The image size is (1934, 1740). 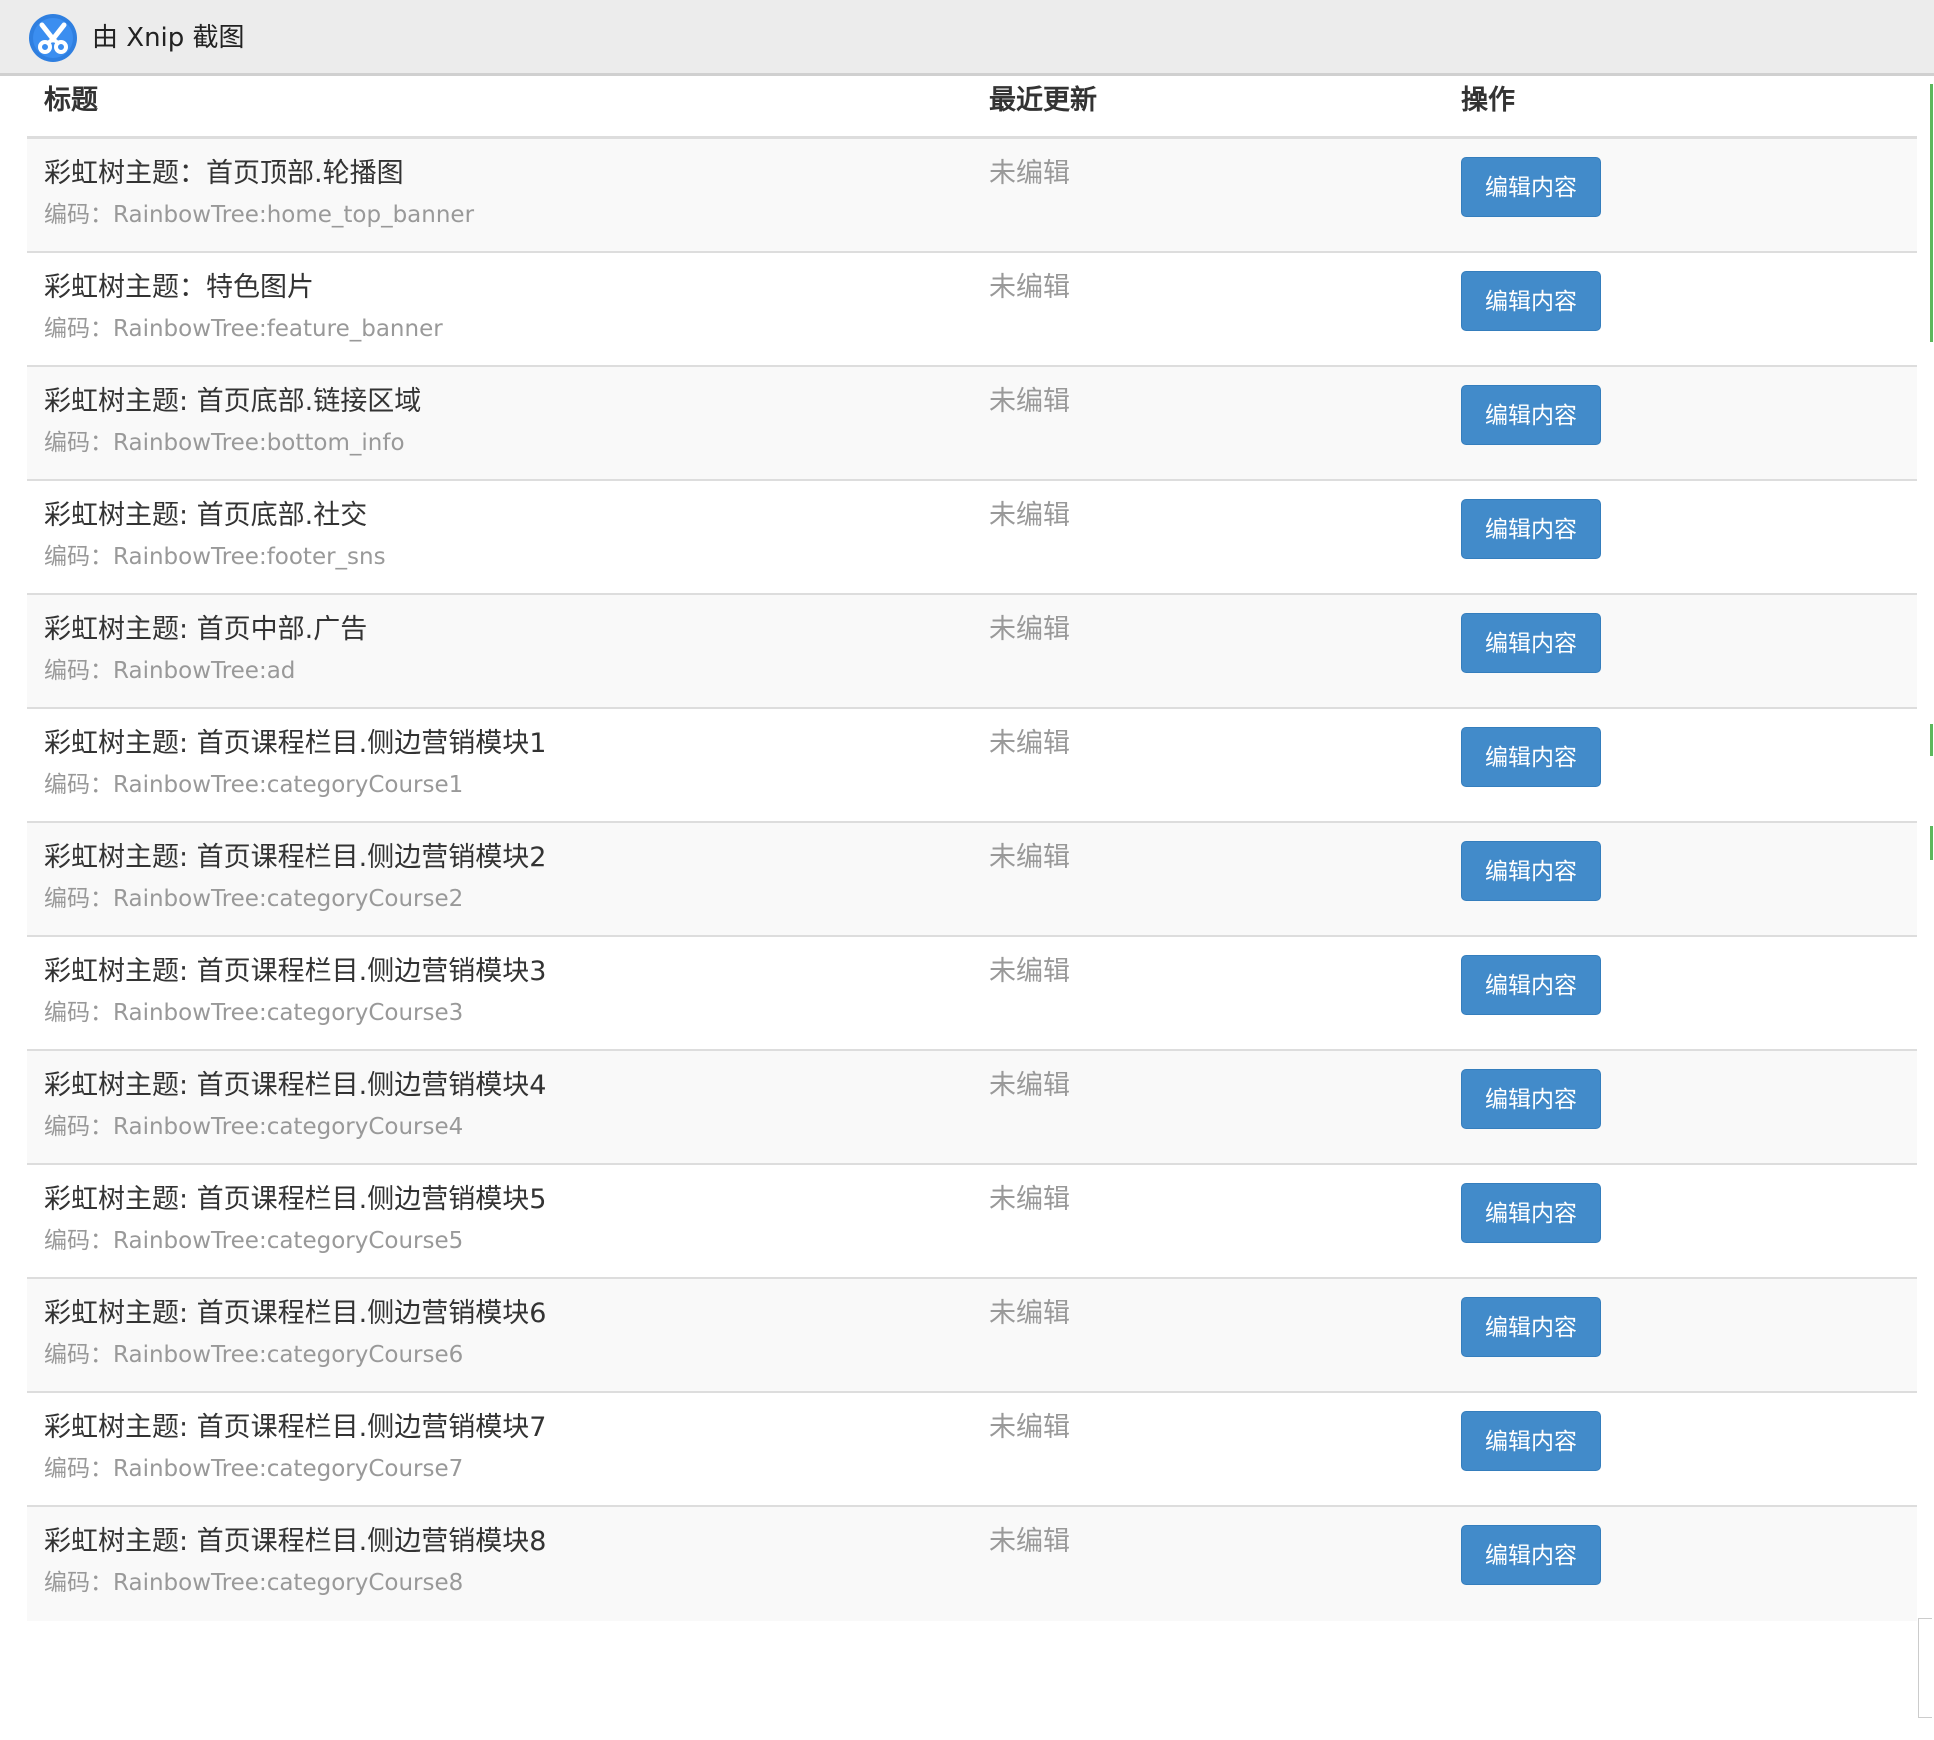 I want to click on row-code: 编码：RainbowTree:categoryCourse8, so click(x=254, y=1583).